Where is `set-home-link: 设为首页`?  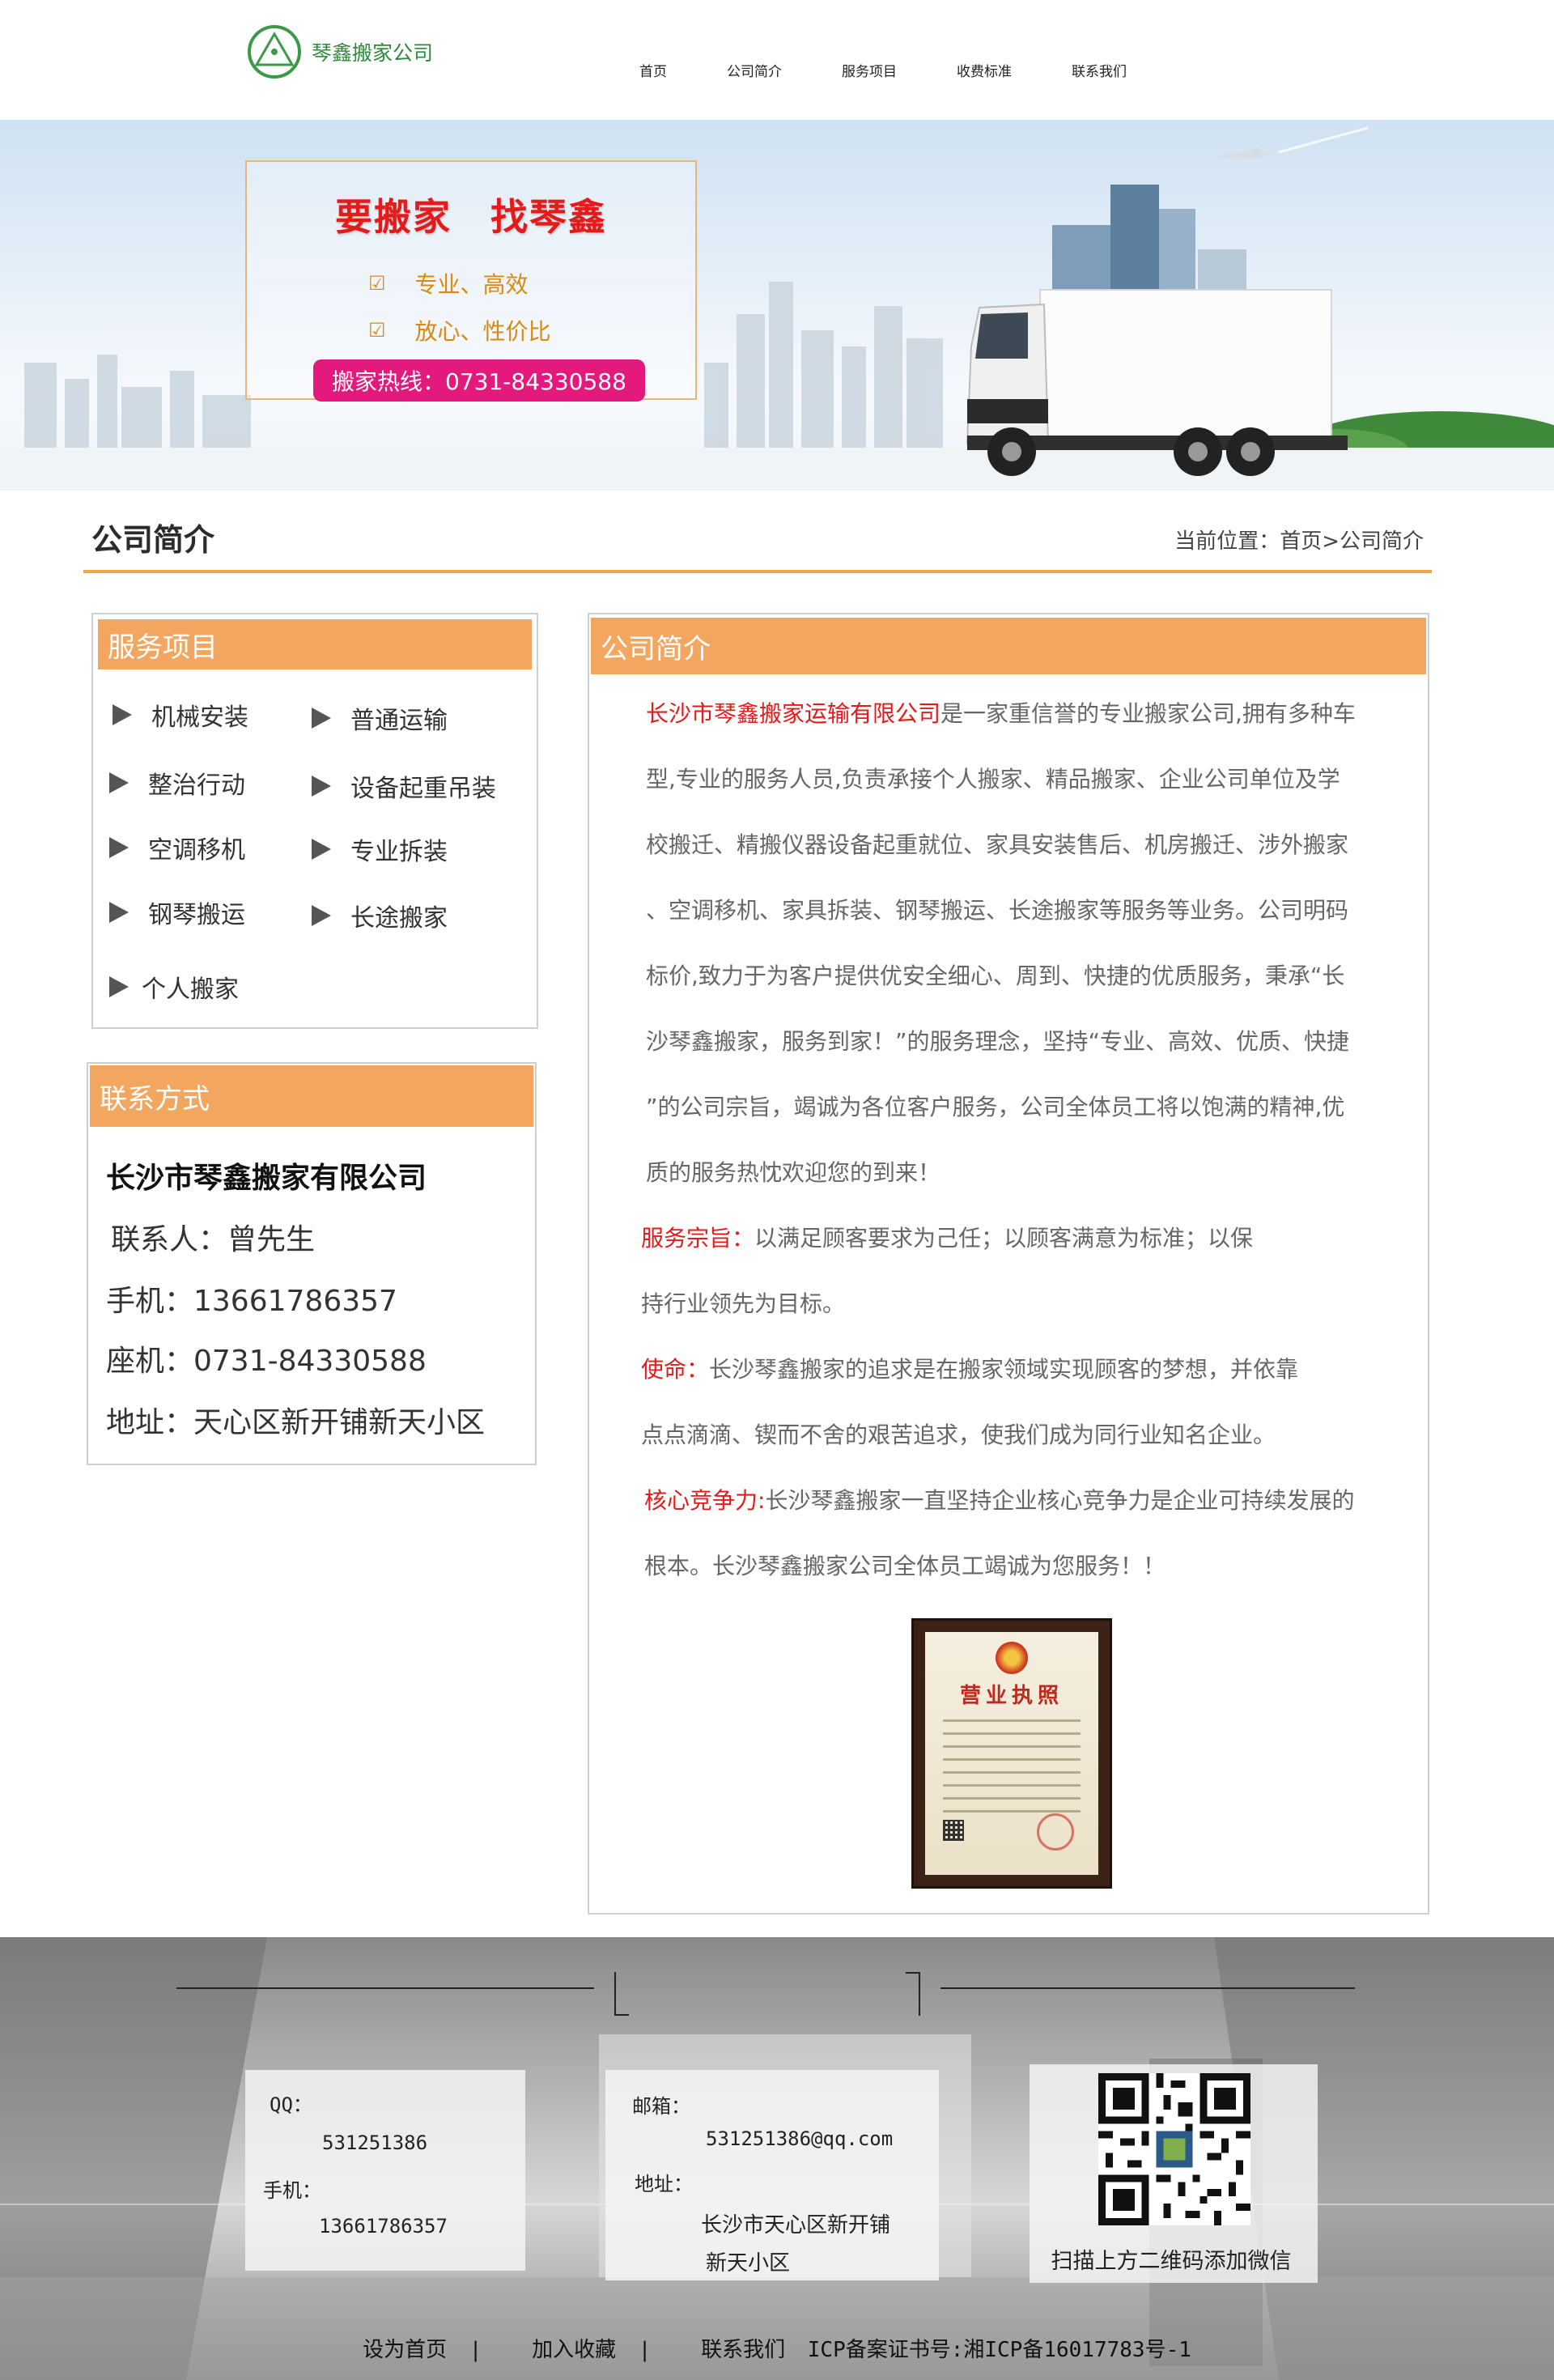 set-home-link: 设为首页 is located at coordinates (405, 2350).